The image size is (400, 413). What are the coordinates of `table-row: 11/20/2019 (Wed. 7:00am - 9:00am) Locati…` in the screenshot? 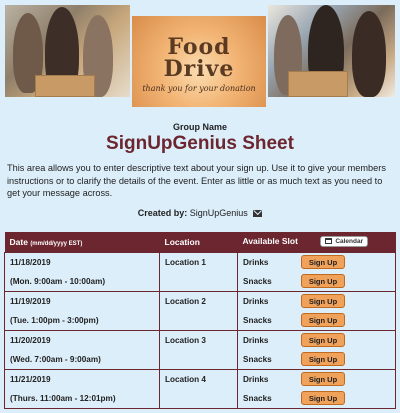 It's located at (200, 349).